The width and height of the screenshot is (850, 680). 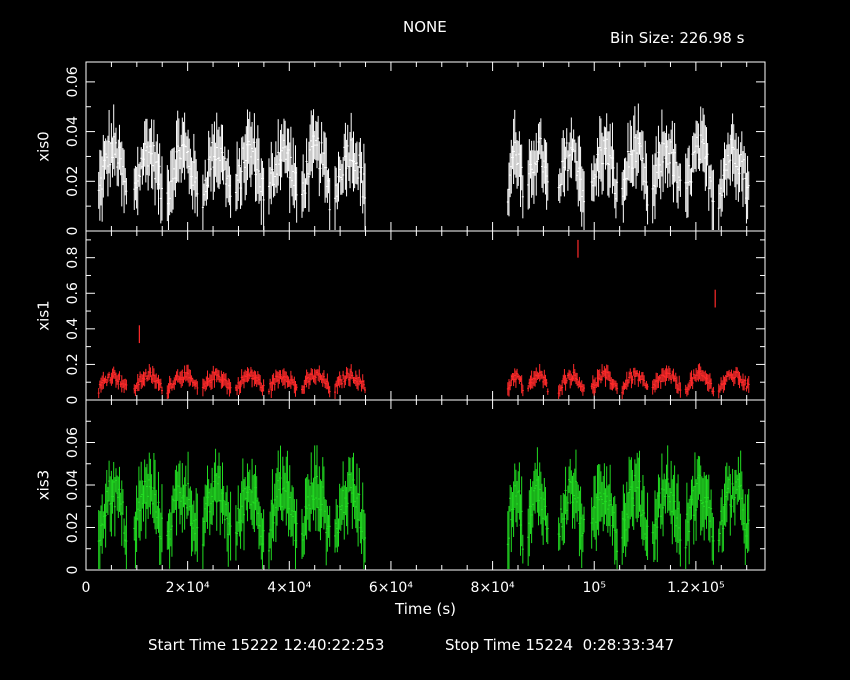 What do you see at coordinates (425, 609) in the screenshot?
I see `x-axis-label: Time (s)` at bounding box center [425, 609].